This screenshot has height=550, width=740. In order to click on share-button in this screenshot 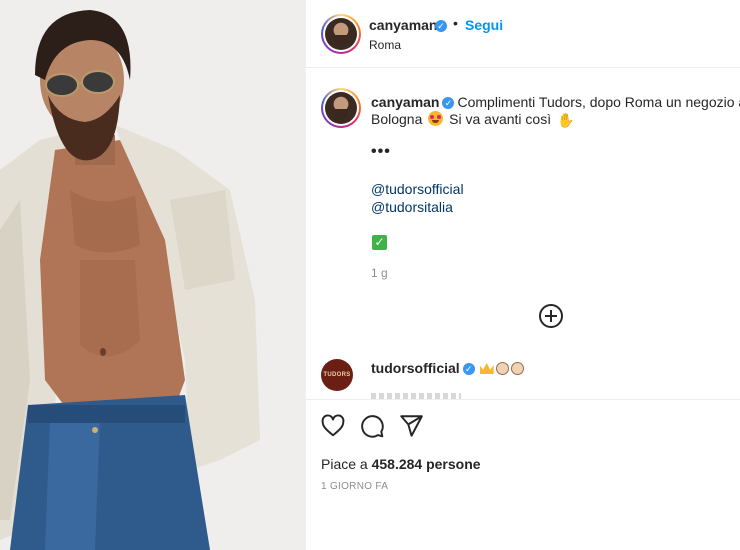, I will do `click(411, 426)`.